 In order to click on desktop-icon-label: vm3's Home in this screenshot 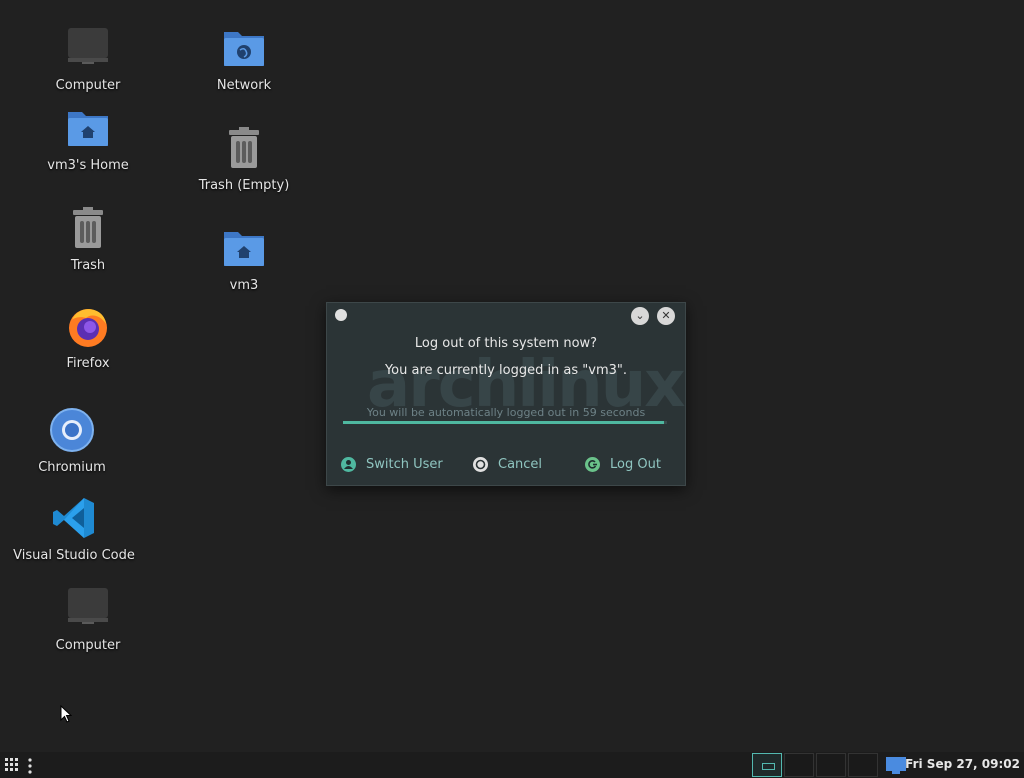, I will do `click(88, 165)`.